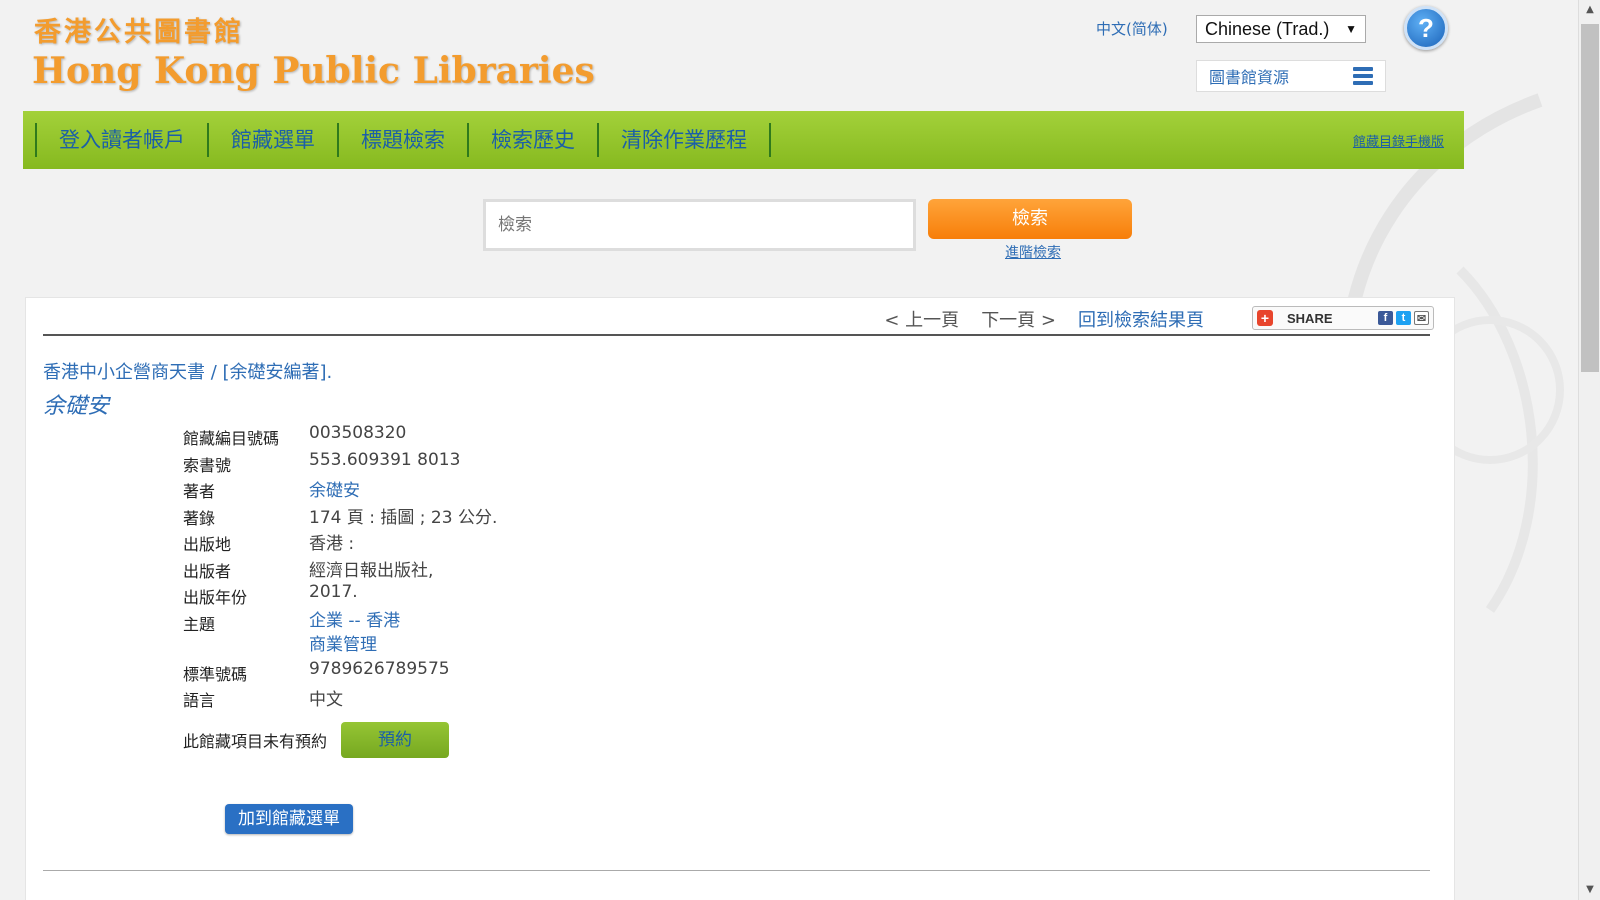  Describe the element at coordinates (1398, 140) in the screenshot. I see `mobile-catalog-link: 館藏目錄手機版` at that location.